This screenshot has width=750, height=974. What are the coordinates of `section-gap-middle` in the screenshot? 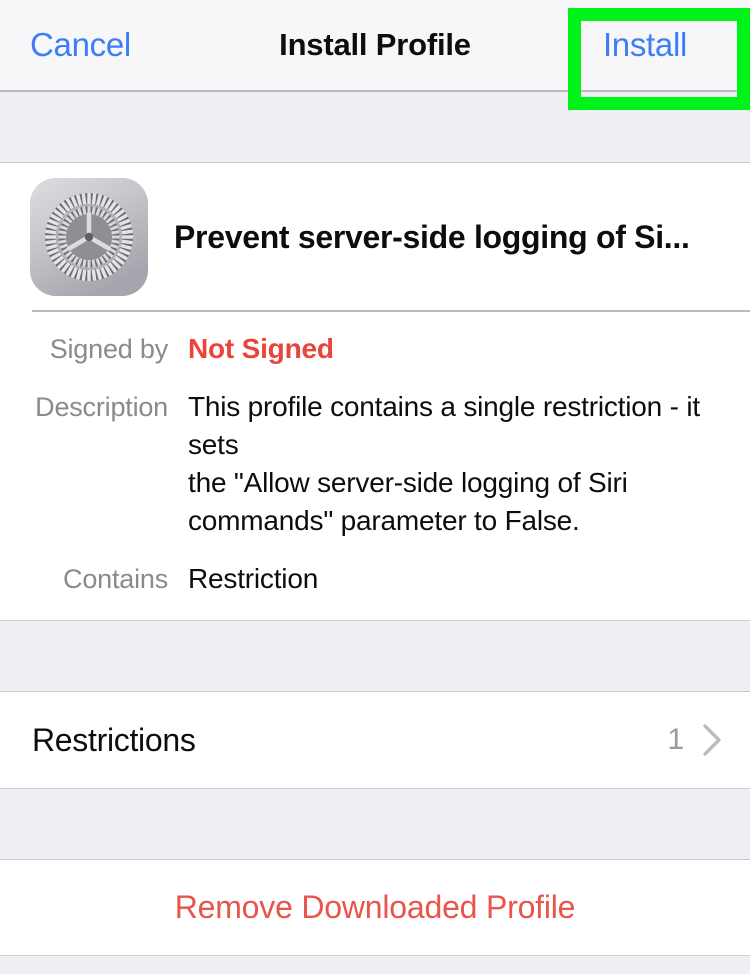 It's located at (375, 656).